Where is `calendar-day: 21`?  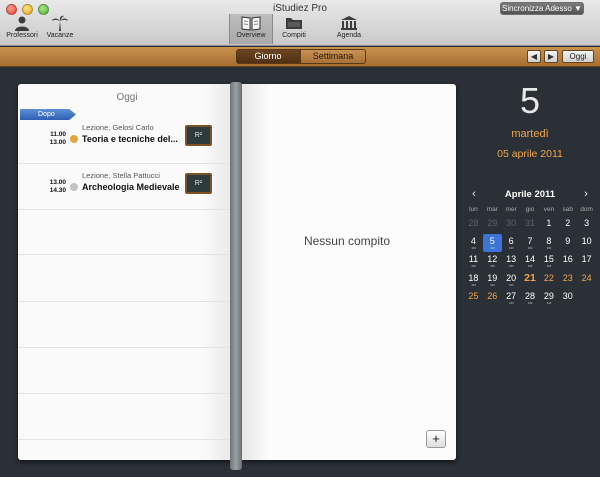
calendar-day: 21 is located at coordinates (530, 280).